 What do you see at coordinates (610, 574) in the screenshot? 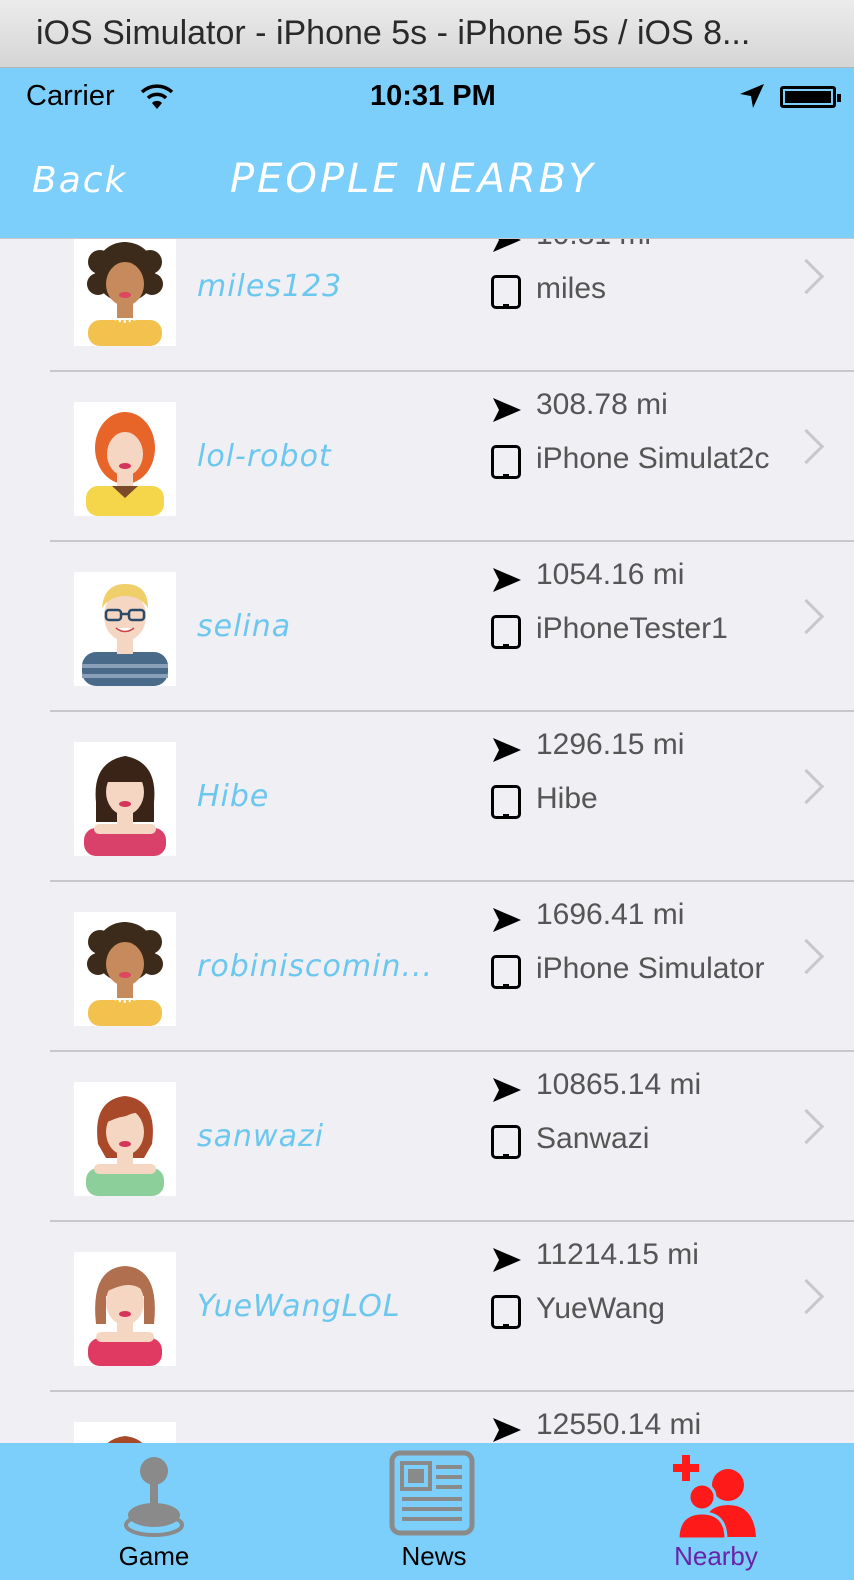
I see `distance-label: 1054.16 mi` at bounding box center [610, 574].